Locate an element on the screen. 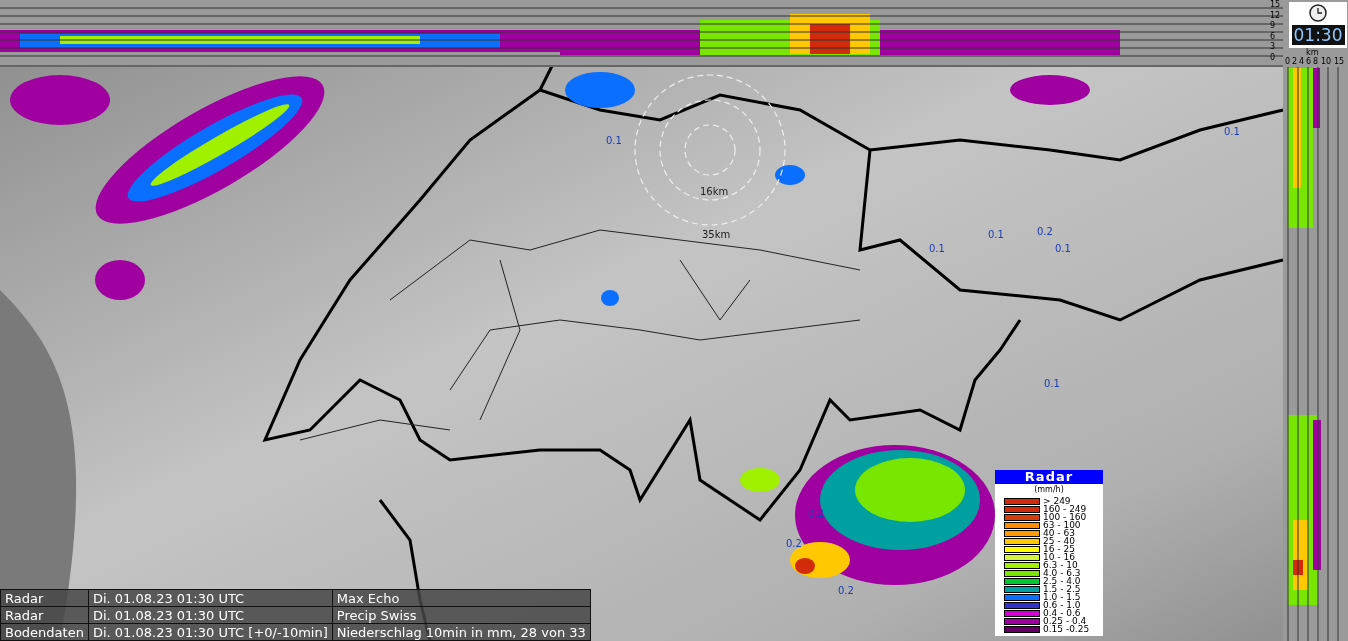 The height and width of the screenshot is (641, 1348). legend-label: 4.0 - 6.3 is located at coordinates (1062, 573).